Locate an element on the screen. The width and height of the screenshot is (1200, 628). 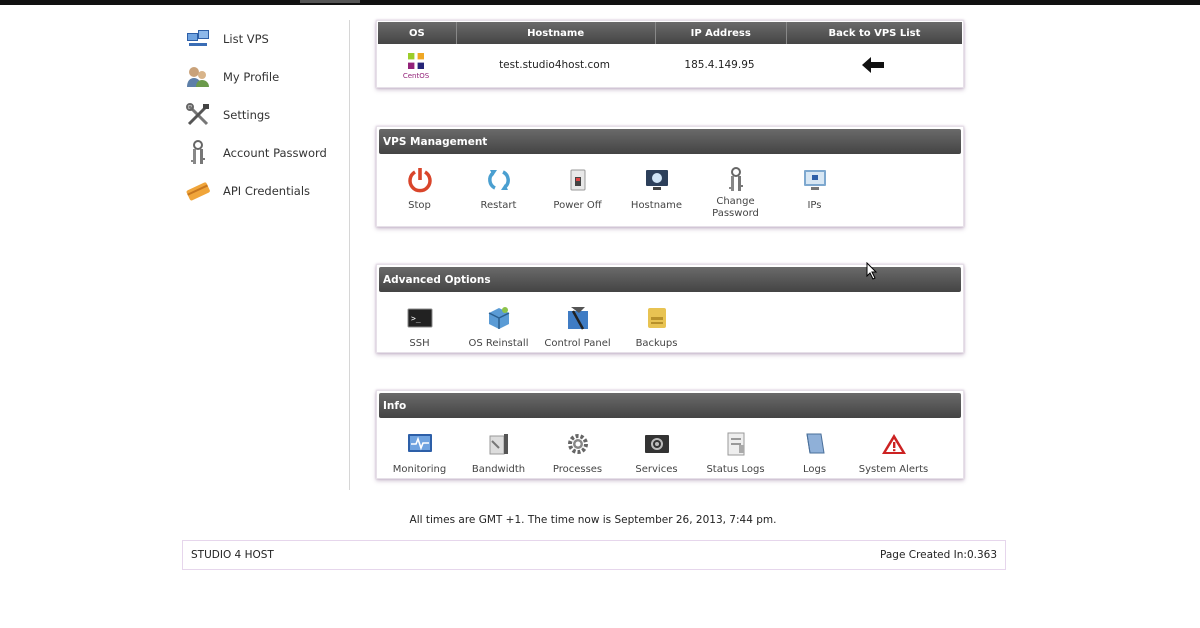
column-header-ip: IP Address is located at coordinates (721, 33).